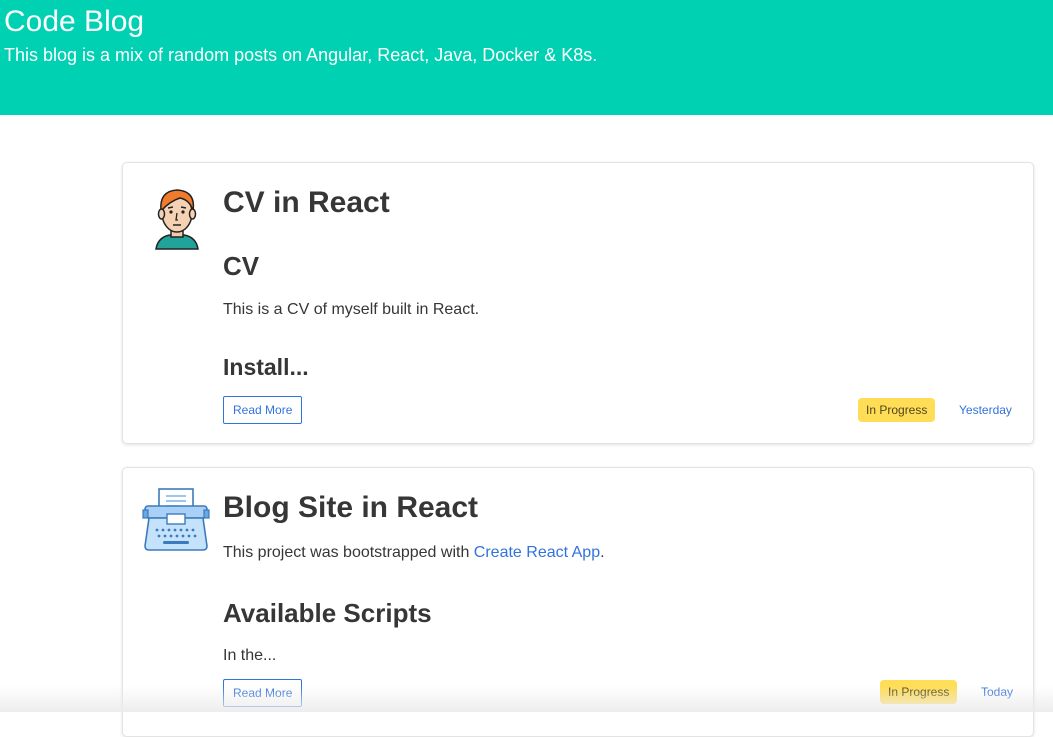 This screenshot has height=737, width=1053. I want to click on post-heading: CV, so click(241, 266).